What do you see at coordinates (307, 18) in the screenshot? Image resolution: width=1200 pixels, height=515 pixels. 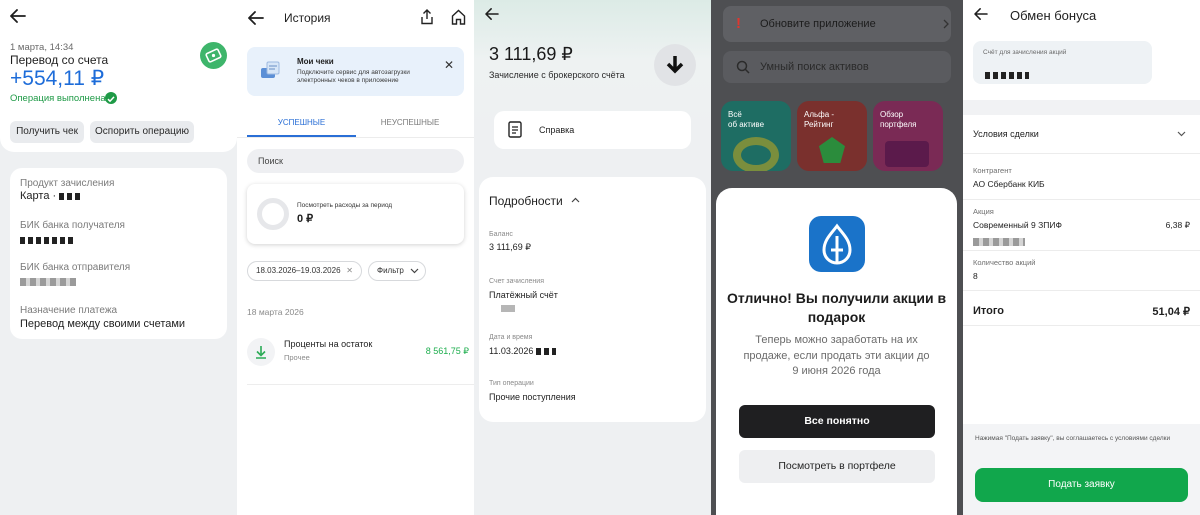 I see `page-title: История` at bounding box center [307, 18].